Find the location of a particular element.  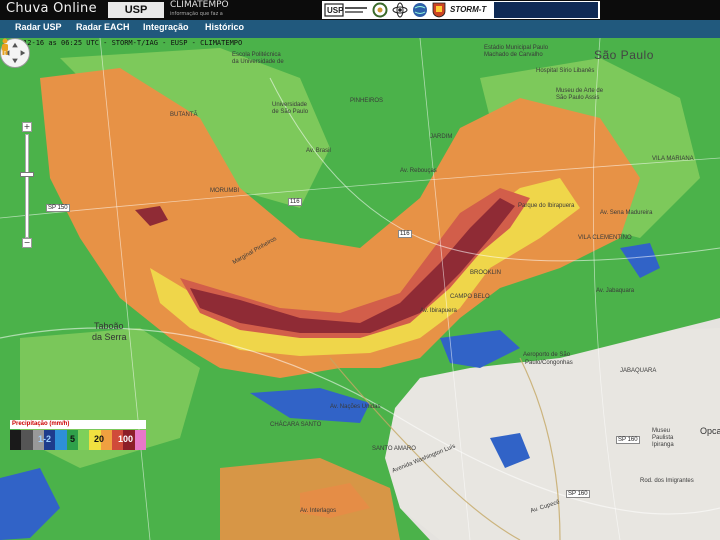

road-shield: SP 150 is located at coordinates (58, 208).